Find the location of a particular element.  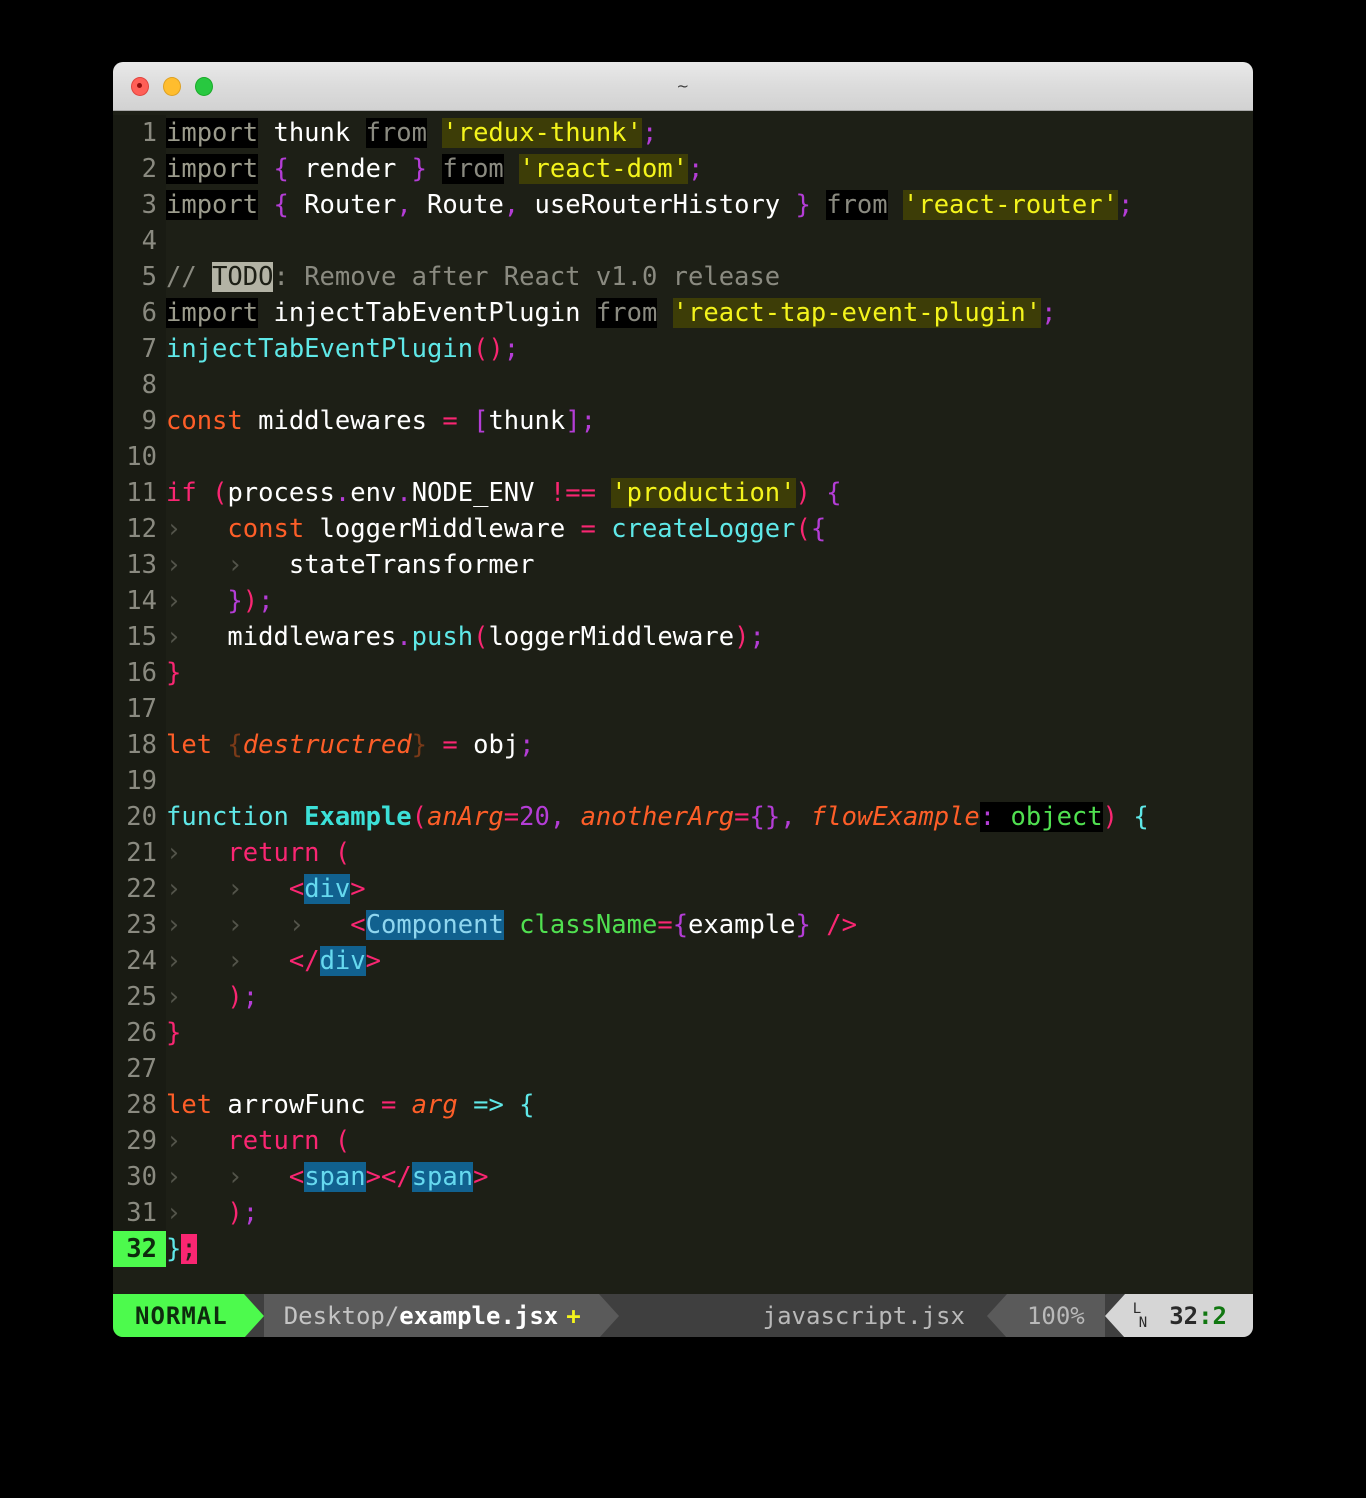

token-function: Example is located at coordinates (350, 817).